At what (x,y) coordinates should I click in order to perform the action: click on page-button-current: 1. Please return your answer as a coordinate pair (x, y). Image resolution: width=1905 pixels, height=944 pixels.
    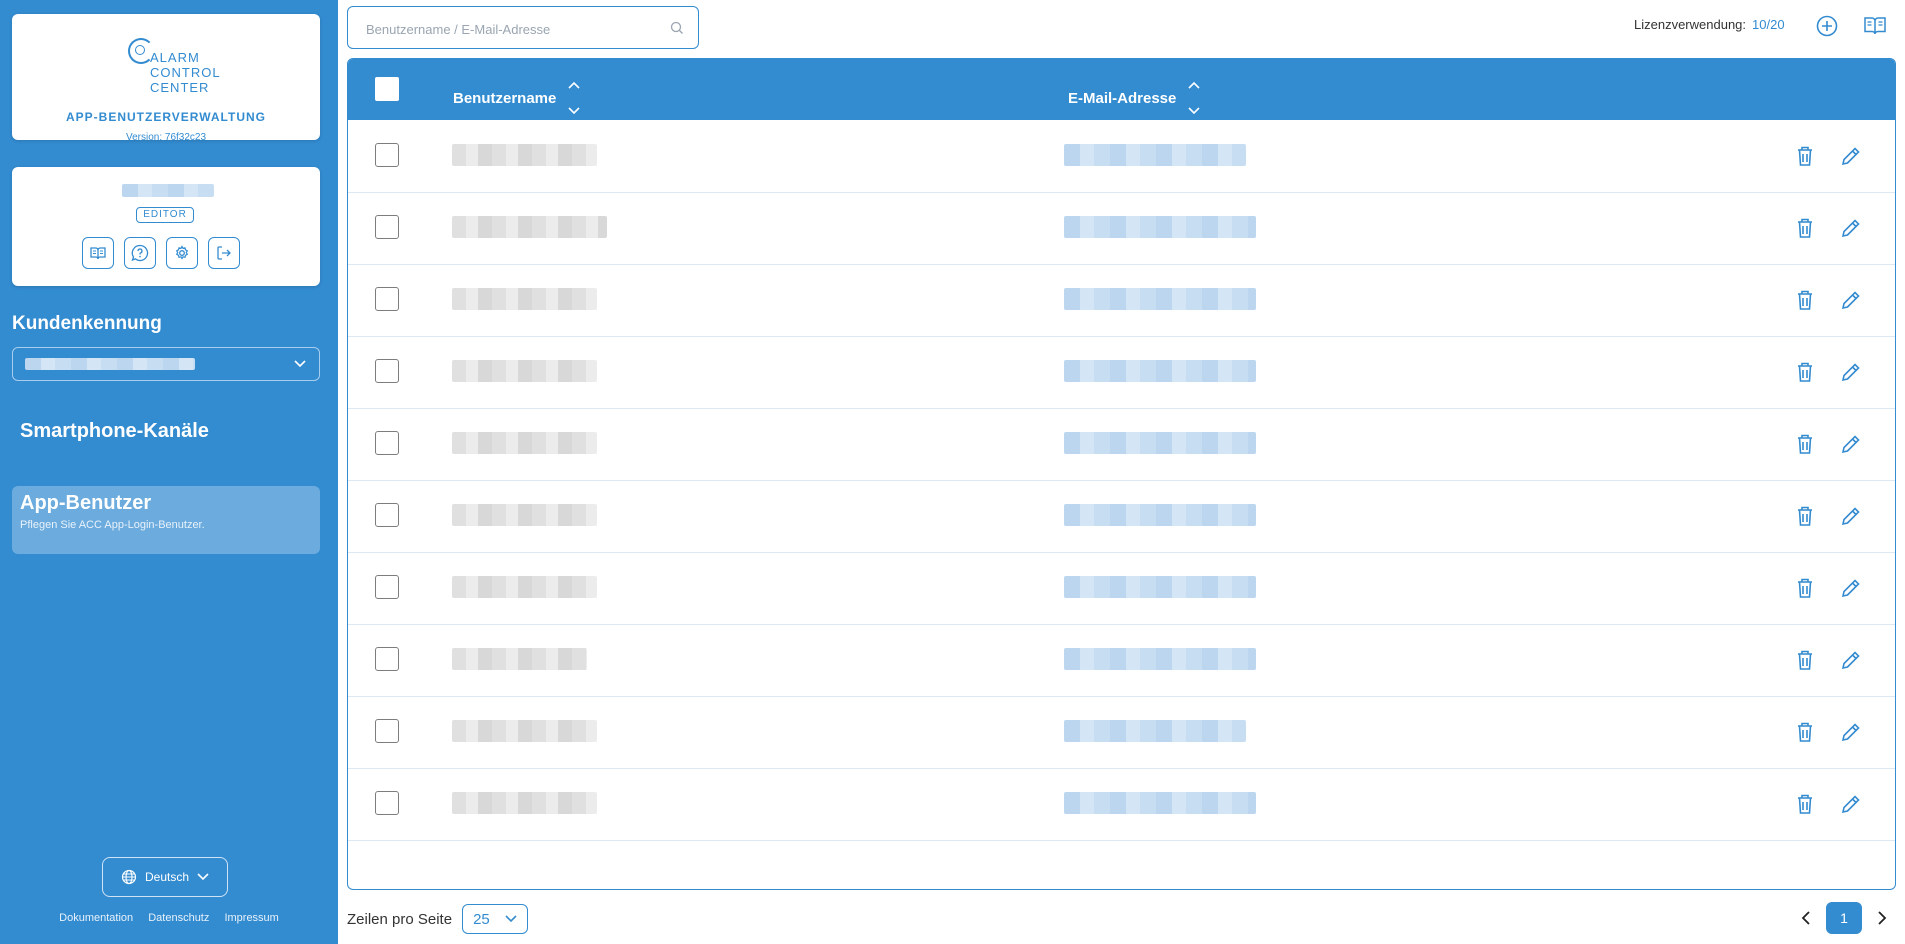
    Looking at the image, I should click on (1844, 918).